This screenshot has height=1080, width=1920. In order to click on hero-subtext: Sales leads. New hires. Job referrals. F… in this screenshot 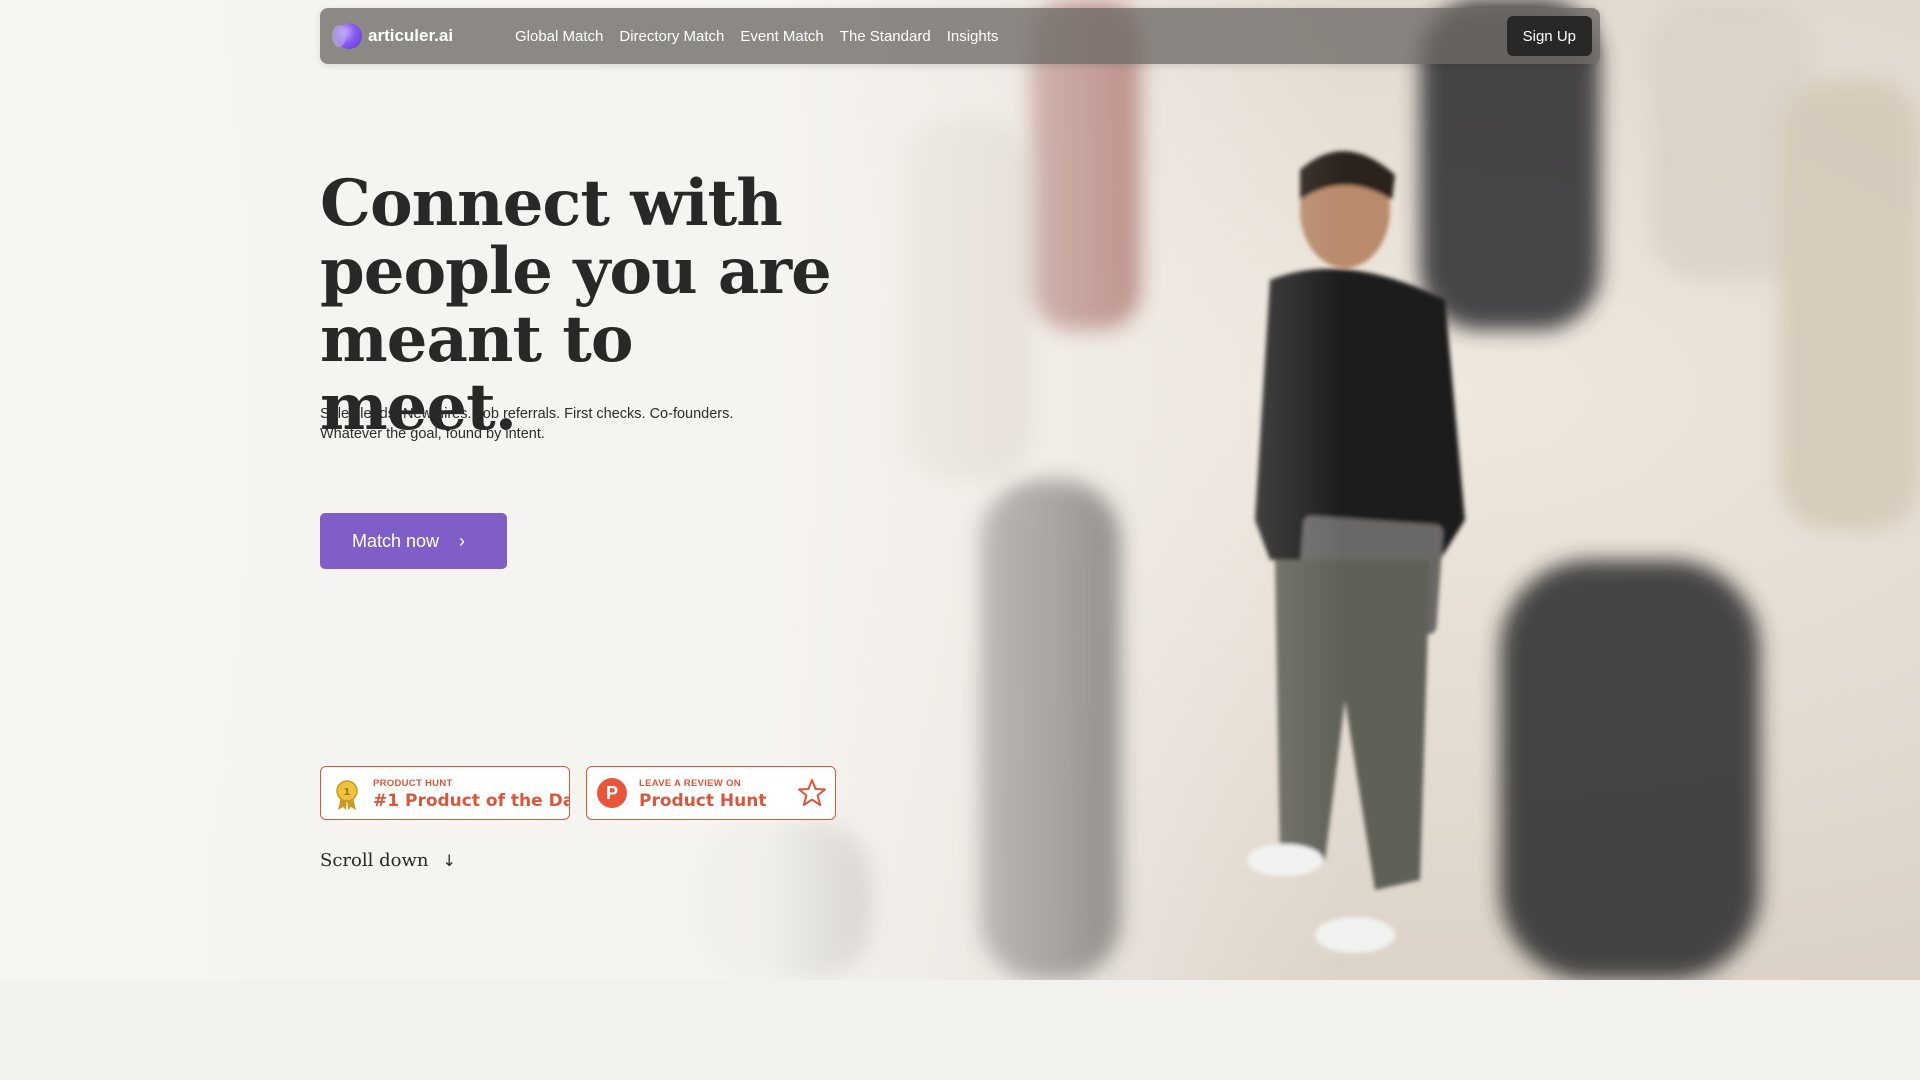, I will do `click(550, 424)`.